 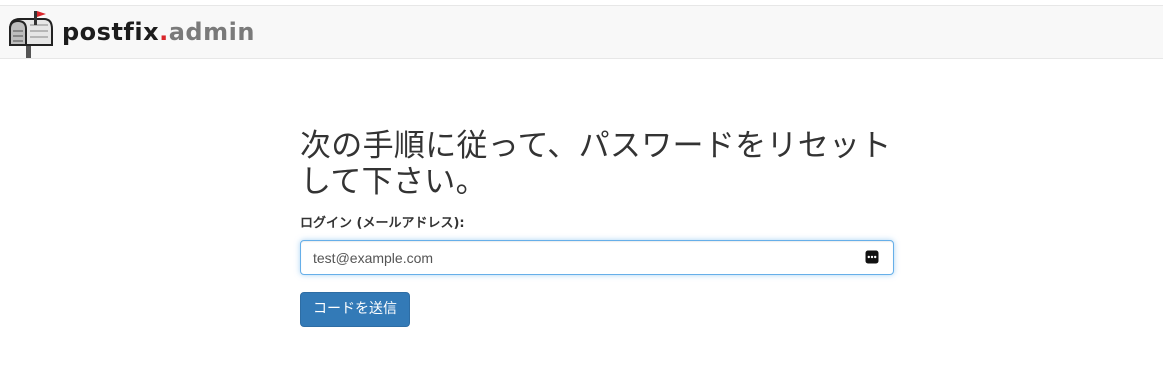 What do you see at coordinates (872, 257) in the screenshot?
I see `password-manager-icon` at bounding box center [872, 257].